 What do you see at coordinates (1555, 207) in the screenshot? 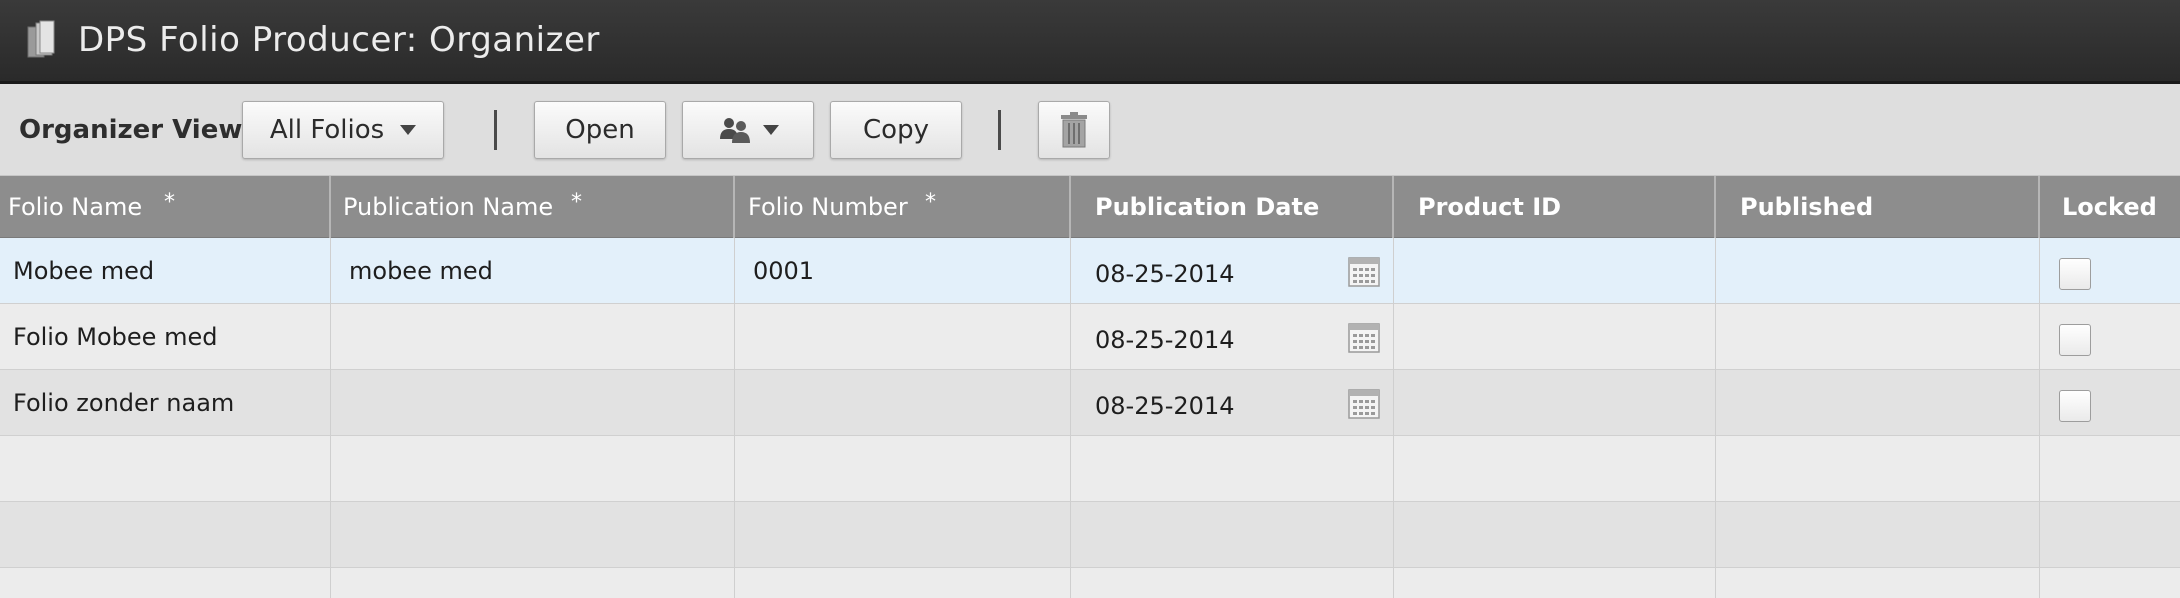
I see `column-header-product-id: Product ID` at bounding box center [1555, 207].